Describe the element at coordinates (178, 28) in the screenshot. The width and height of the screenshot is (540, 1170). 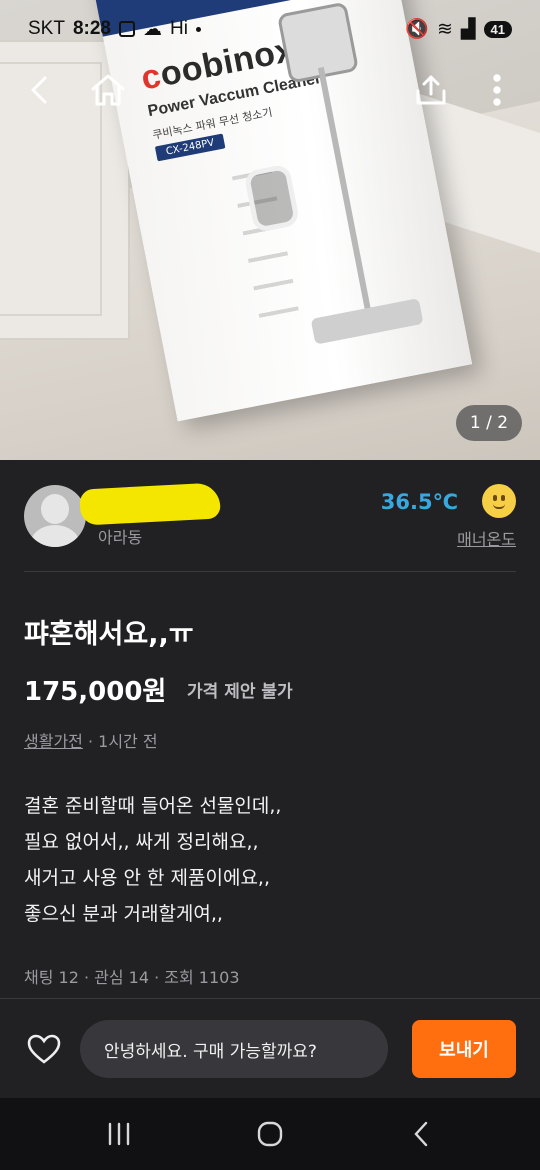
I see `network-label: Hi` at that location.